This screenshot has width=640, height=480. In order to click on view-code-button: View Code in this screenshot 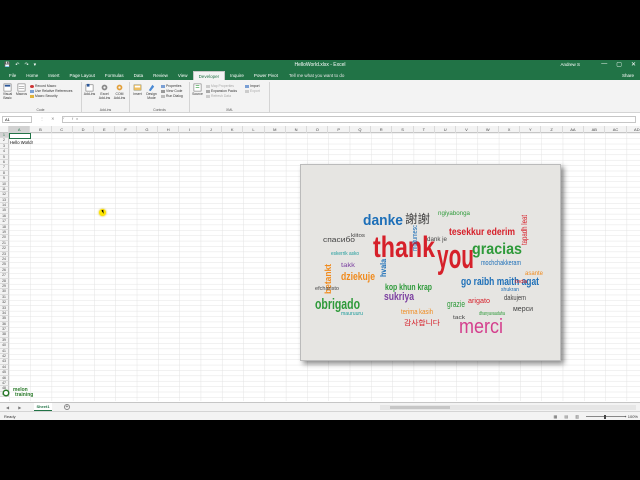, I will do `click(171, 91)`.